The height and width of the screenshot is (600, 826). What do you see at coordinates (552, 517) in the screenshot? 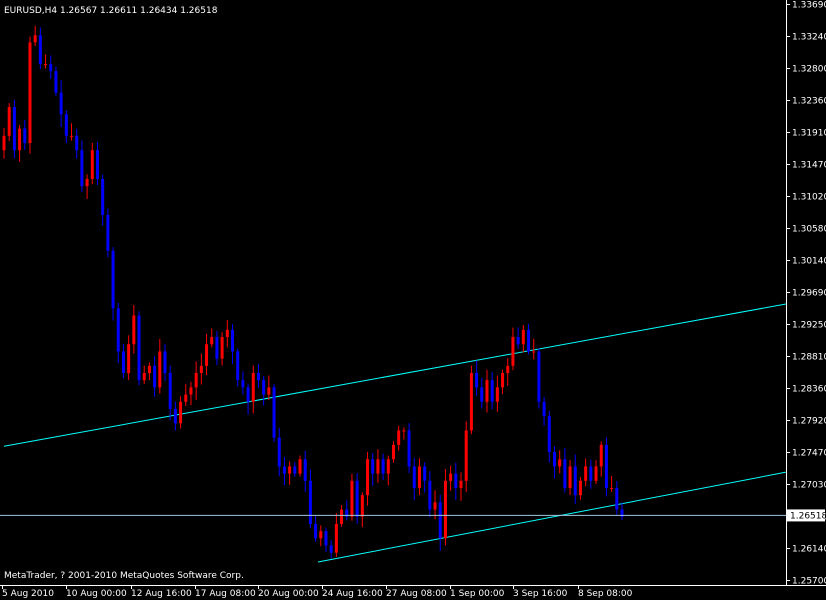
I see `lower-trendline` at bounding box center [552, 517].